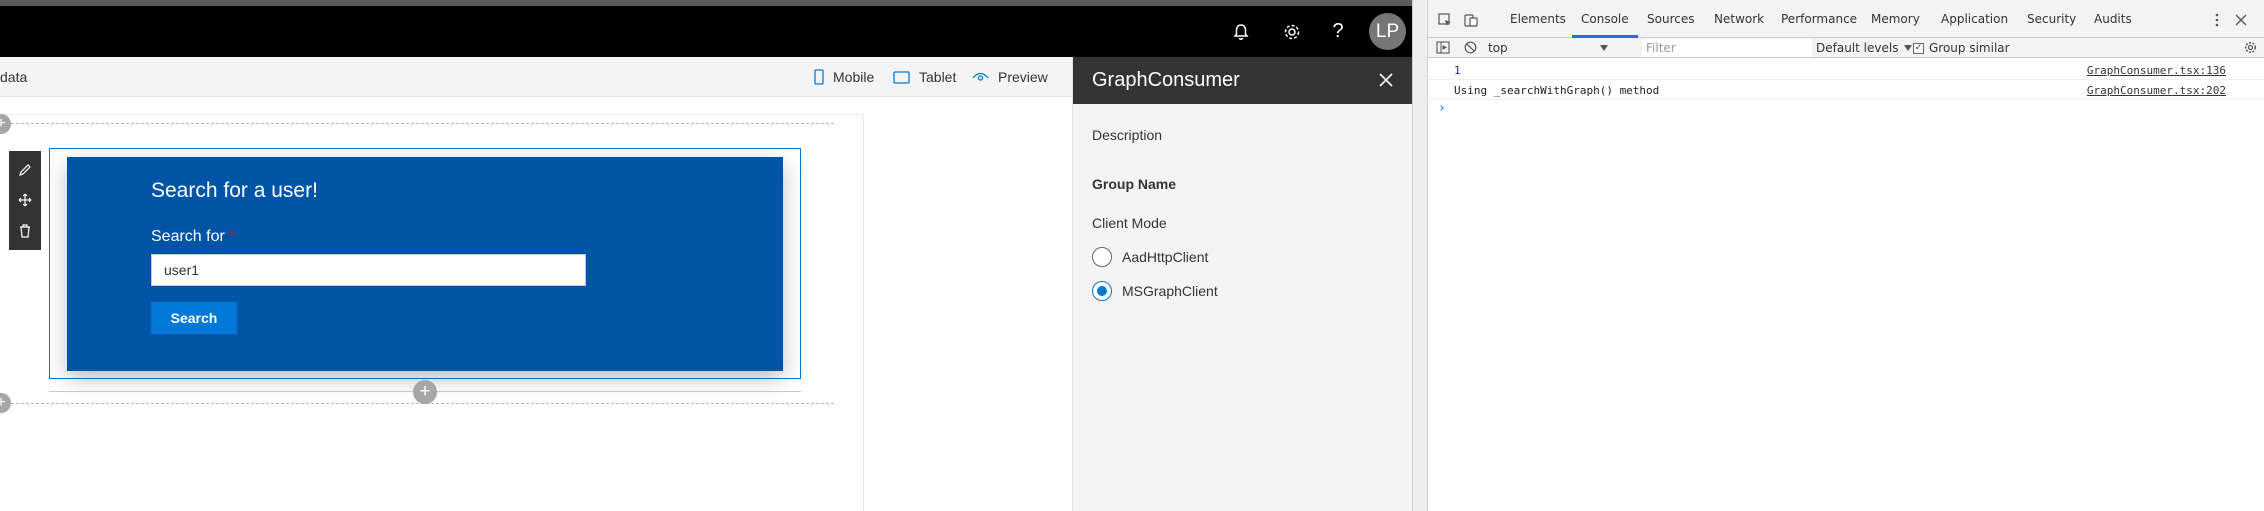 The height and width of the screenshot is (511, 2264). Describe the element at coordinates (420, 123) in the screenshot. I see `zone-divider-top` at that location.